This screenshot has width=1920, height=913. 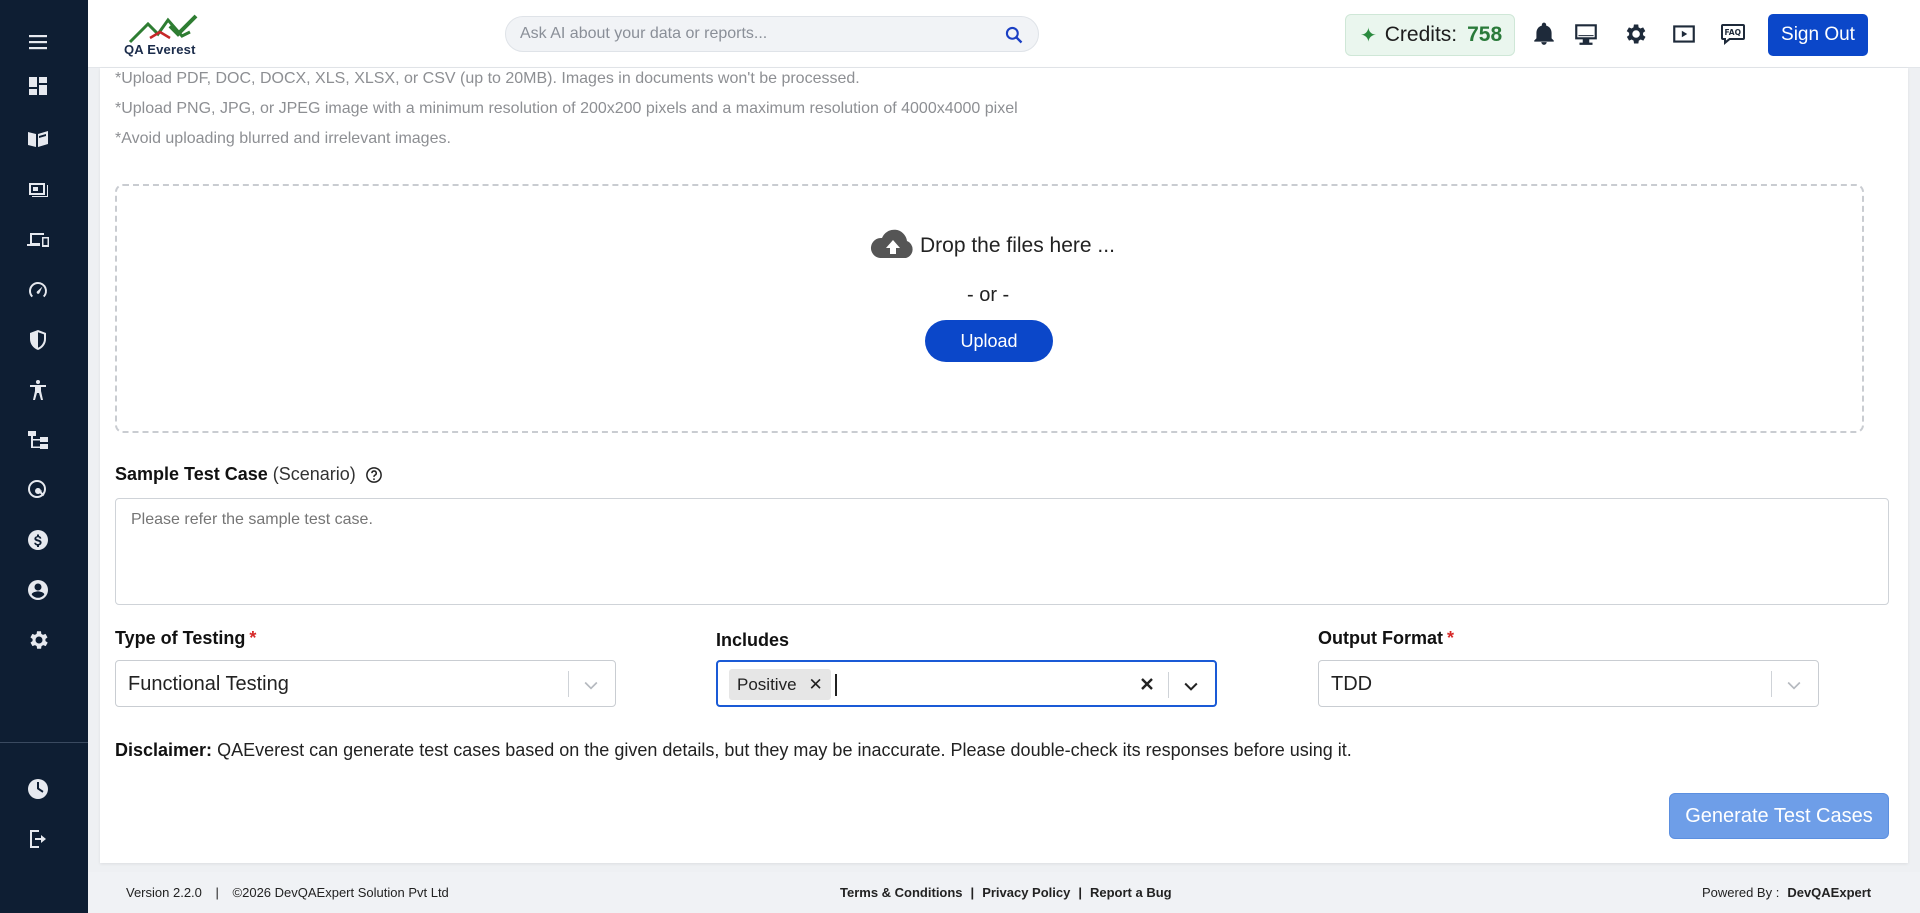 What do you see at coordinates (44, 742) in the screenshot?
I see `sidebar-divider` at bounding box center [44, 742].